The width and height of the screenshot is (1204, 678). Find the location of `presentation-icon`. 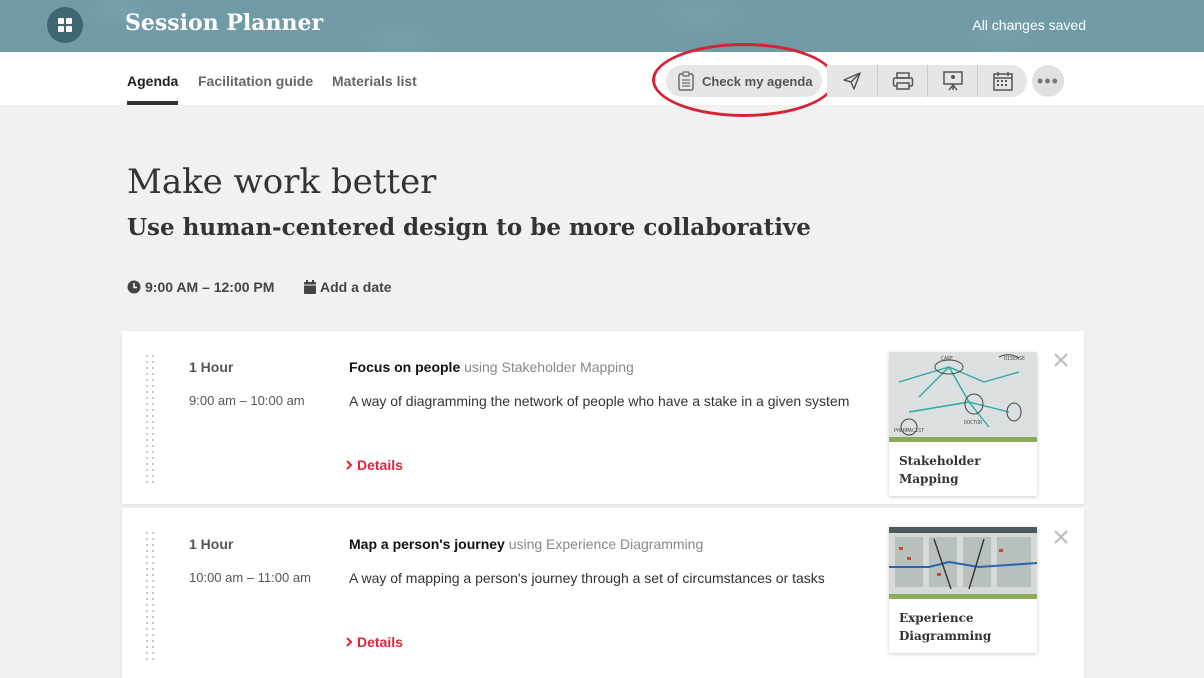

presentation-icon is located at coordinates (952, 81).